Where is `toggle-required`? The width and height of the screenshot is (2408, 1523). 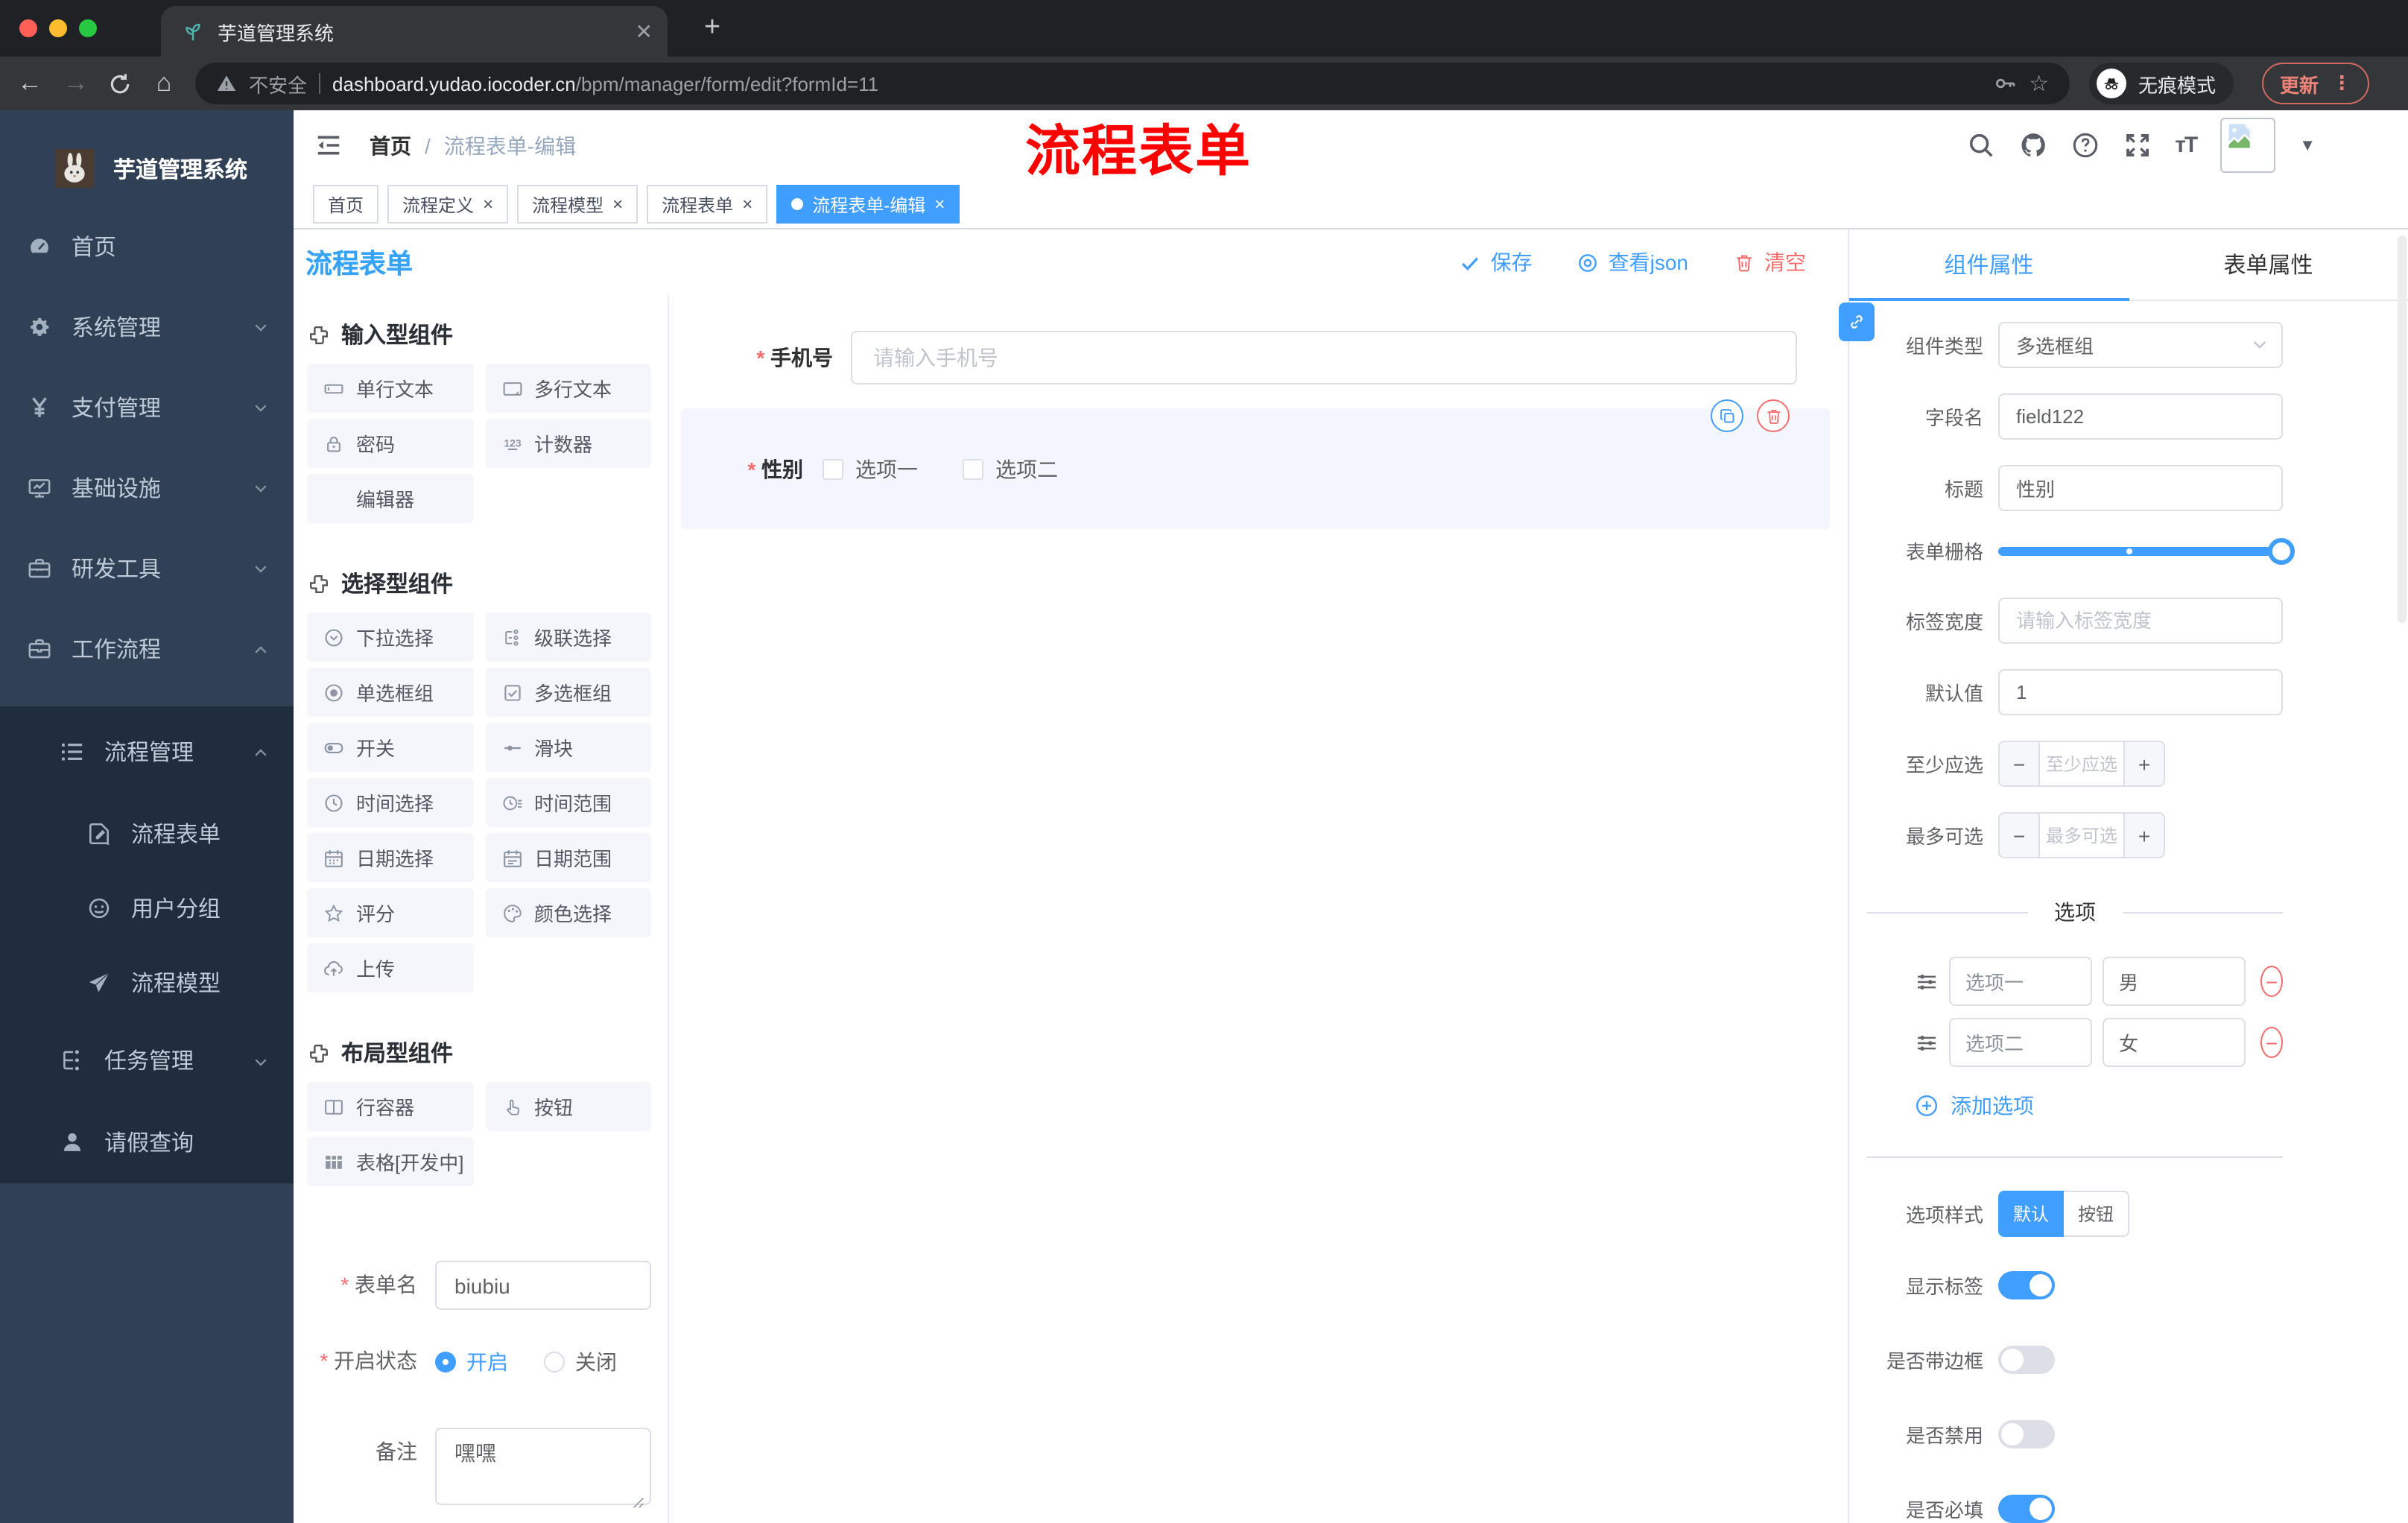
toggle-required is located at coordinates (2026, 1509).